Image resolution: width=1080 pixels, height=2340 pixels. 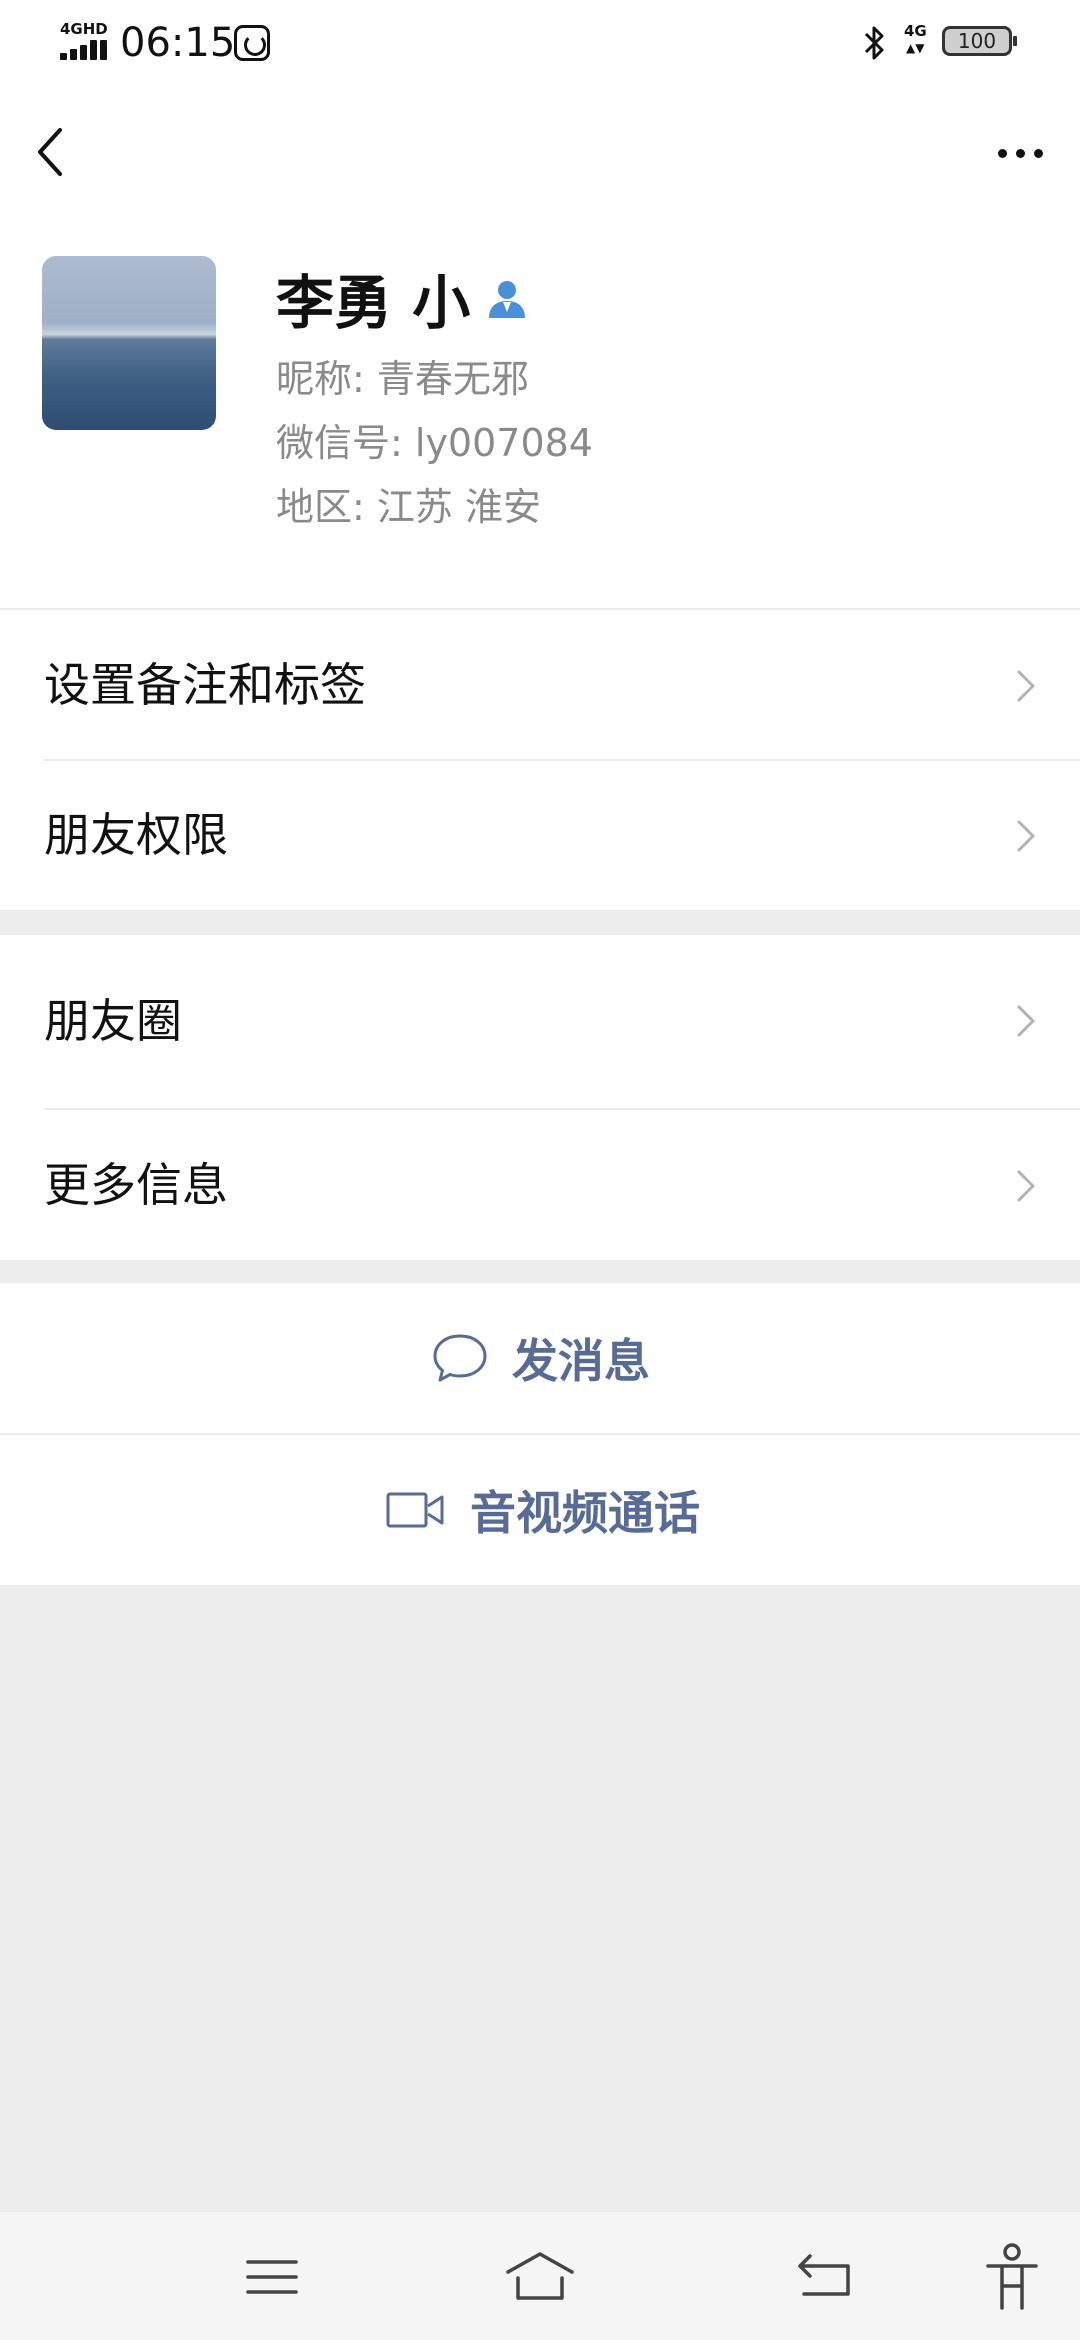 I want to click on name-row: 李勇 小, so click(x=402, y=296).